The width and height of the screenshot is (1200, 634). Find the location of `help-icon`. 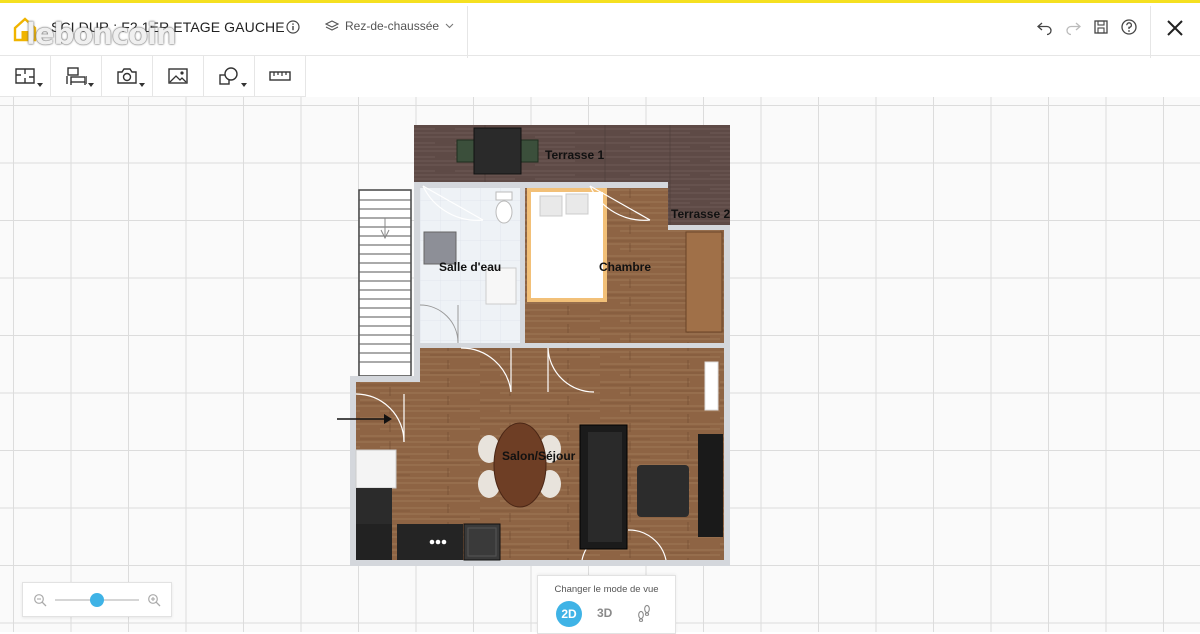

help-icon is located at coordinates (1129, 27).